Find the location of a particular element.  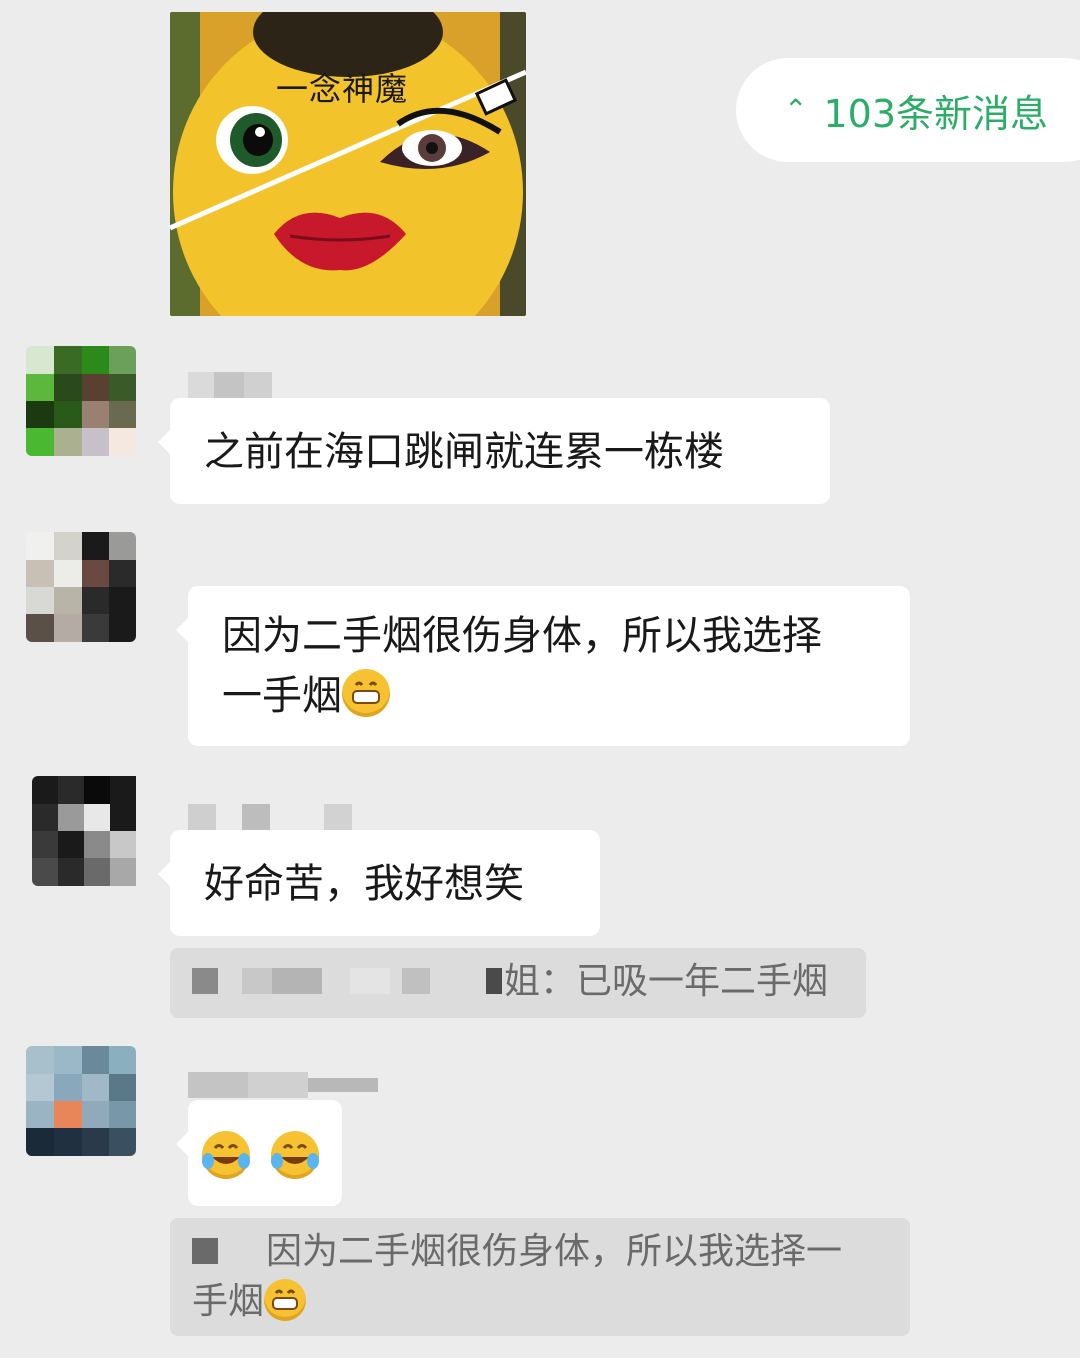

message-bubble: 之前在海口跳闸就连累一栋楼 is located at coordinates (494, 451).